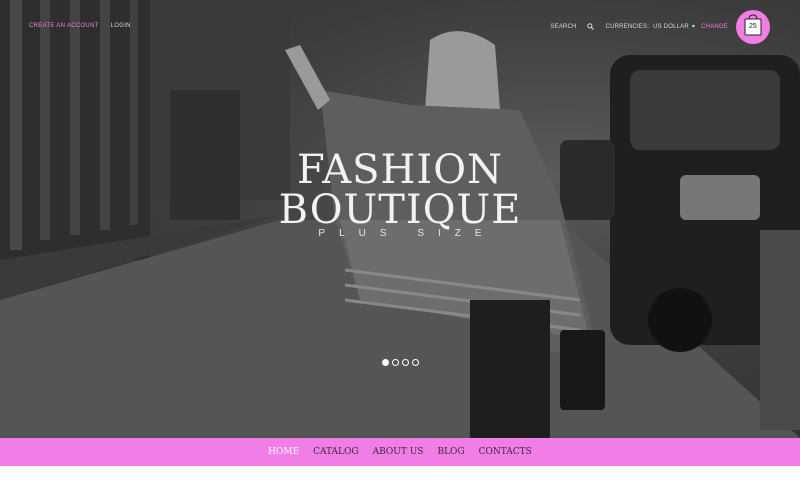 This screenshot has width=800, height=500. I want to click on hero-title: FASHION BOUTIQUE PLUS SIZE, so click(400, 194).